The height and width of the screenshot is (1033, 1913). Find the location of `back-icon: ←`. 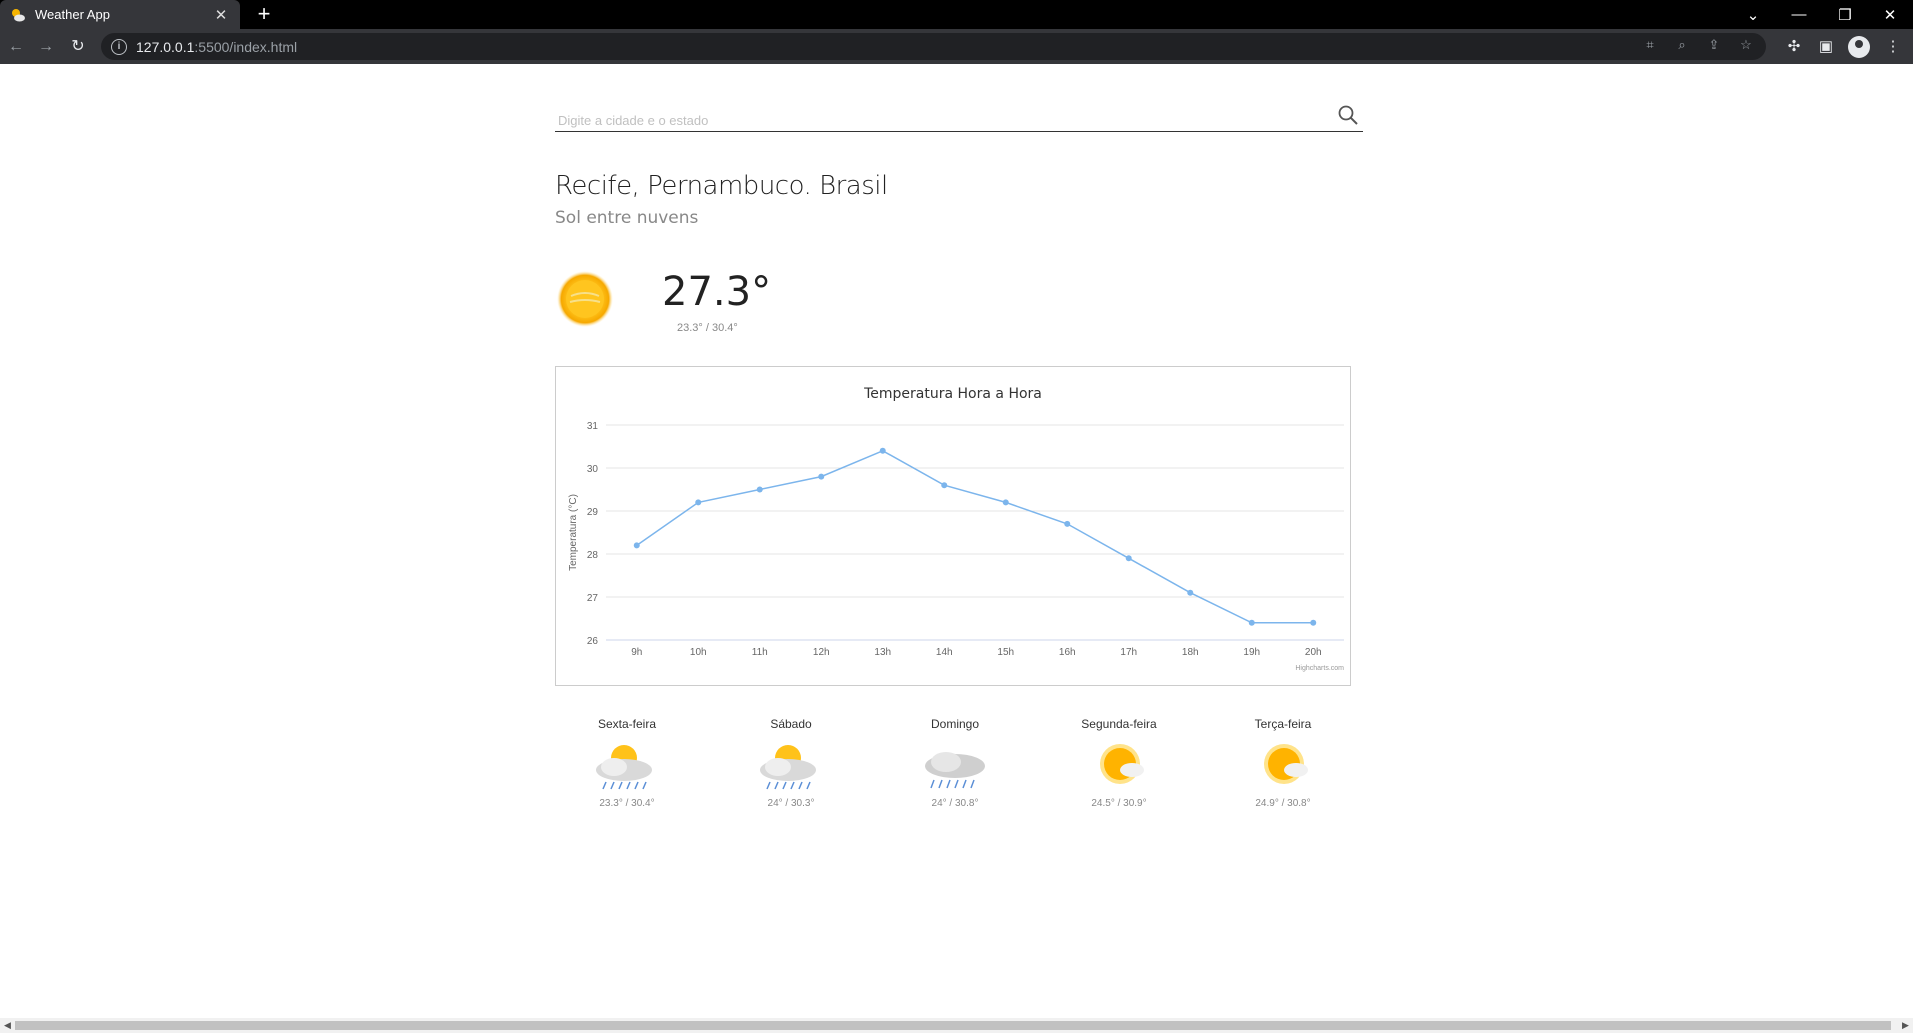

back-icon: ← is located at coordinates (16, 47).